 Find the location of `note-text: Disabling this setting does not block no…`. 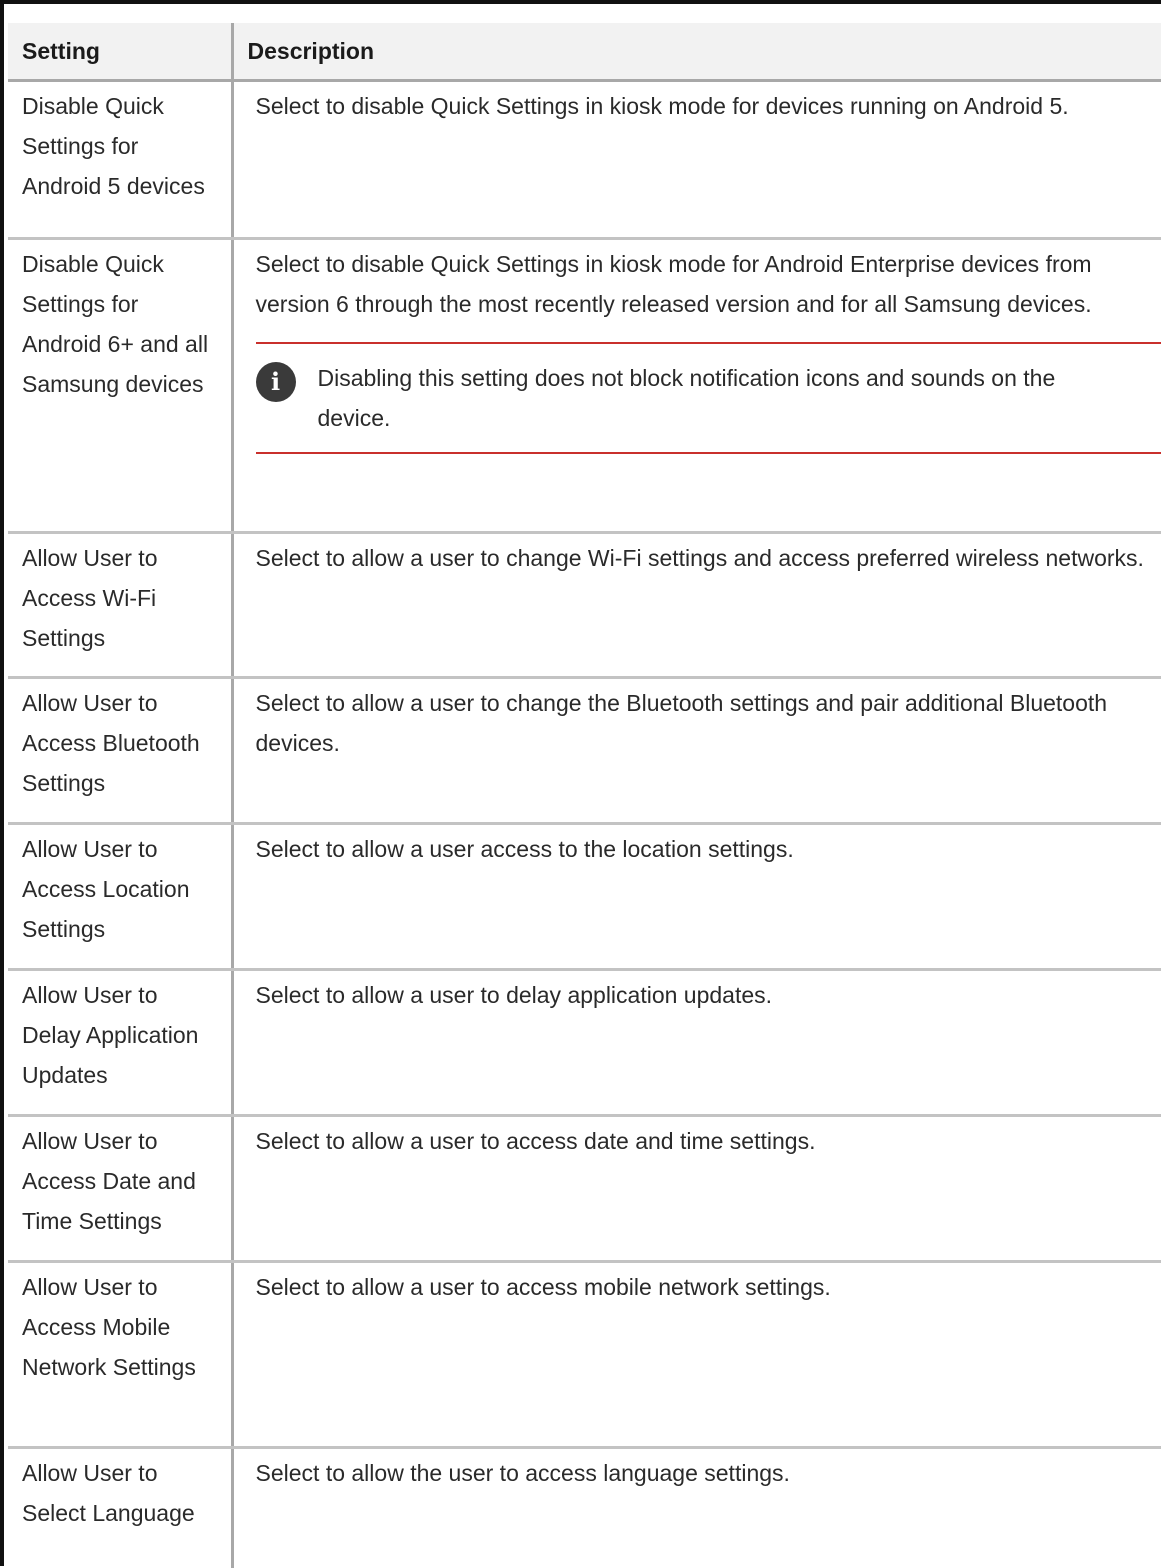

note-text: Disabling this setting does not block no… is located at coordinates (739, 398).